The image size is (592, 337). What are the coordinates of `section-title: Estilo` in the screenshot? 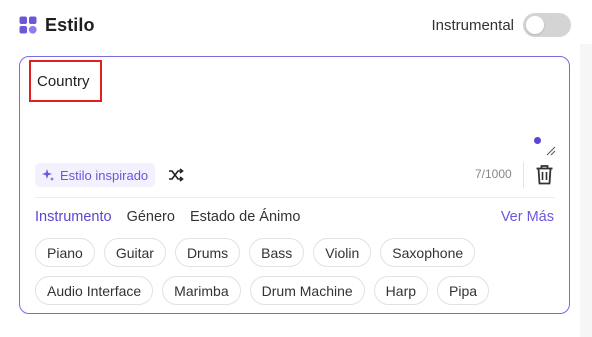 It's located at (70, 24).